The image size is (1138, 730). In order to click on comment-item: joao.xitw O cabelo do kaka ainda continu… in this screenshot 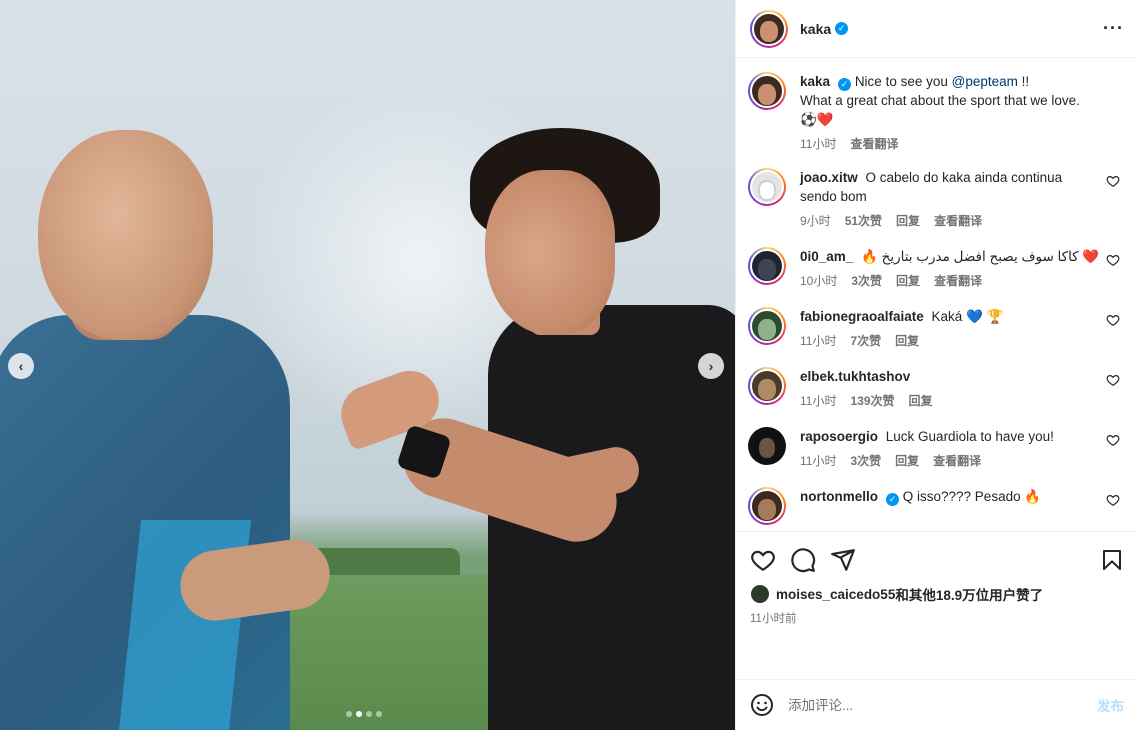, I will do `click(936, 199)`.